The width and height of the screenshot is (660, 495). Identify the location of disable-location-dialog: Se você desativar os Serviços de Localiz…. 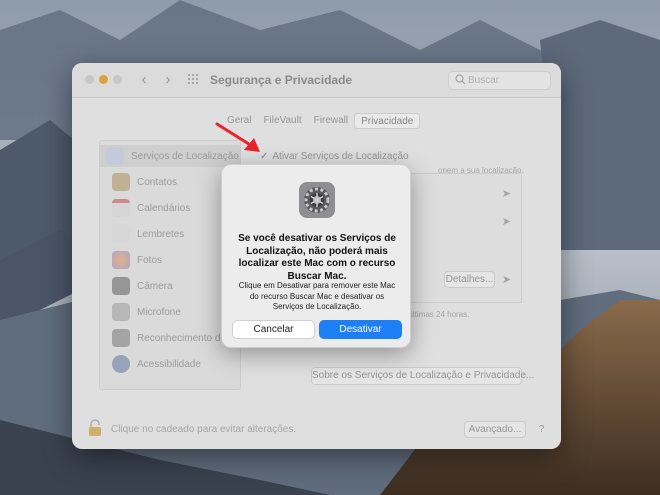
(316, 256).